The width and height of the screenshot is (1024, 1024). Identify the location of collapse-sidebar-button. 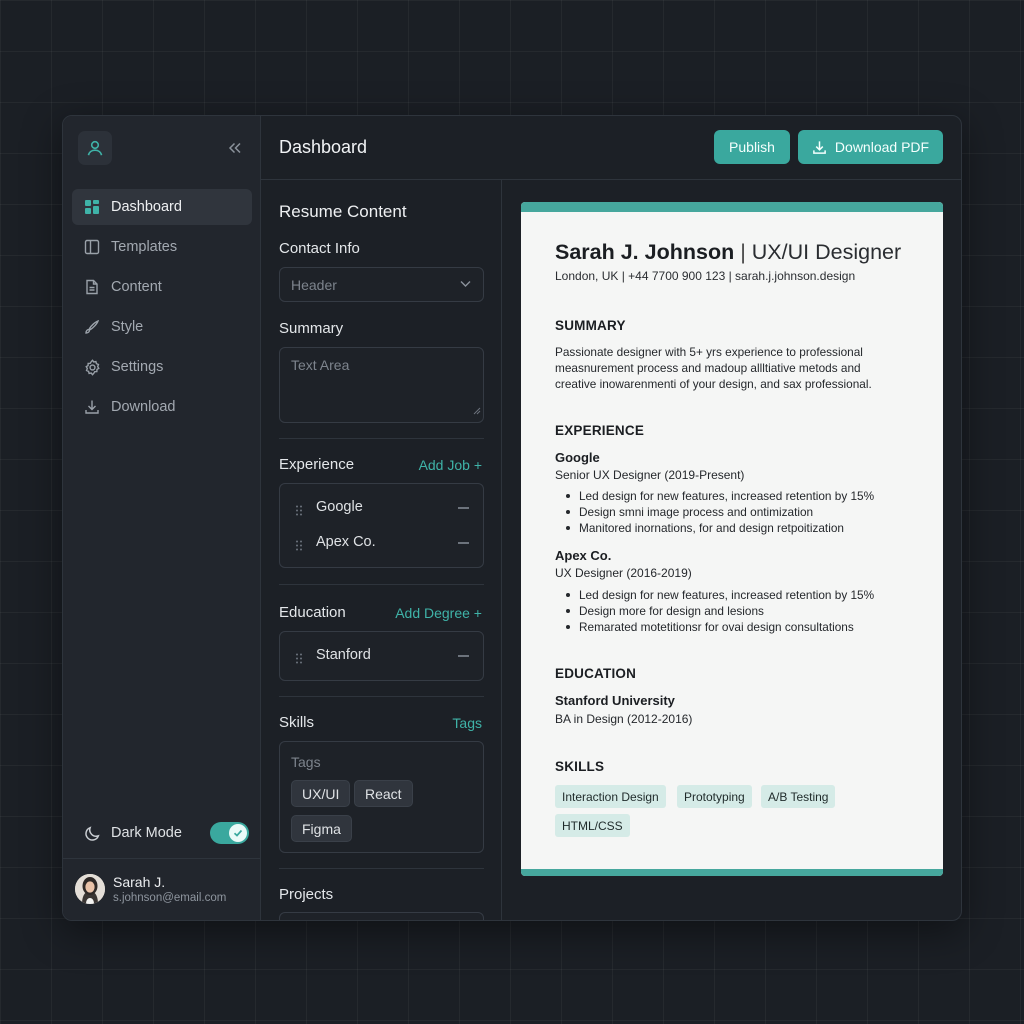
(235, 148).